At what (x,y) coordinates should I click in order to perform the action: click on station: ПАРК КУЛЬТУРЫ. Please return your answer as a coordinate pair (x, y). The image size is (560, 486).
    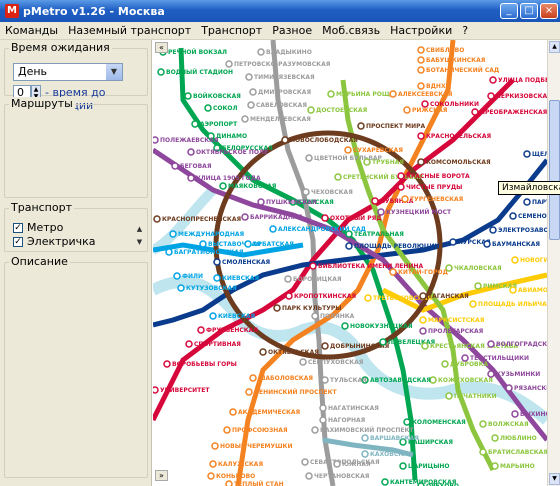
    Looking at the image, I should click on (307, 308).